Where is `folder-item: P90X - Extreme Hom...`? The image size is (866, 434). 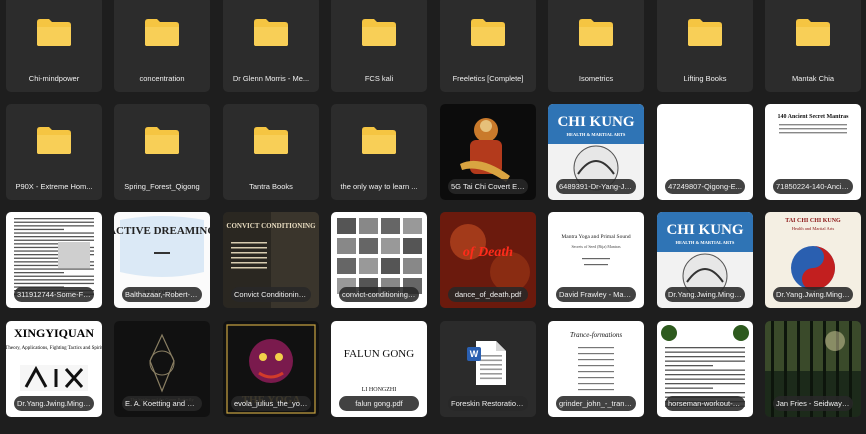
folder-item: P90X - Extreme Hom... is located at coordinates (54, 152).